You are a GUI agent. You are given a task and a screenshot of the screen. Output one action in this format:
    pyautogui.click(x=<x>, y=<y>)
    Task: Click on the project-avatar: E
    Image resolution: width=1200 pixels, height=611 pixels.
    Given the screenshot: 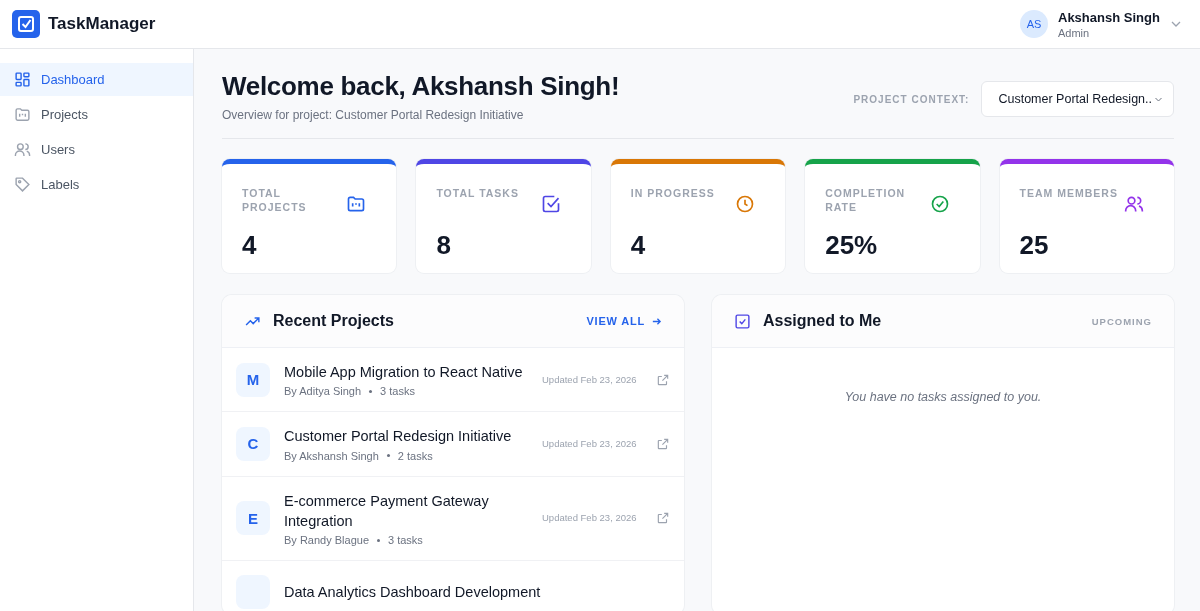 What is the action you would take?
    pyautogui.click(x=253, y=518)
    